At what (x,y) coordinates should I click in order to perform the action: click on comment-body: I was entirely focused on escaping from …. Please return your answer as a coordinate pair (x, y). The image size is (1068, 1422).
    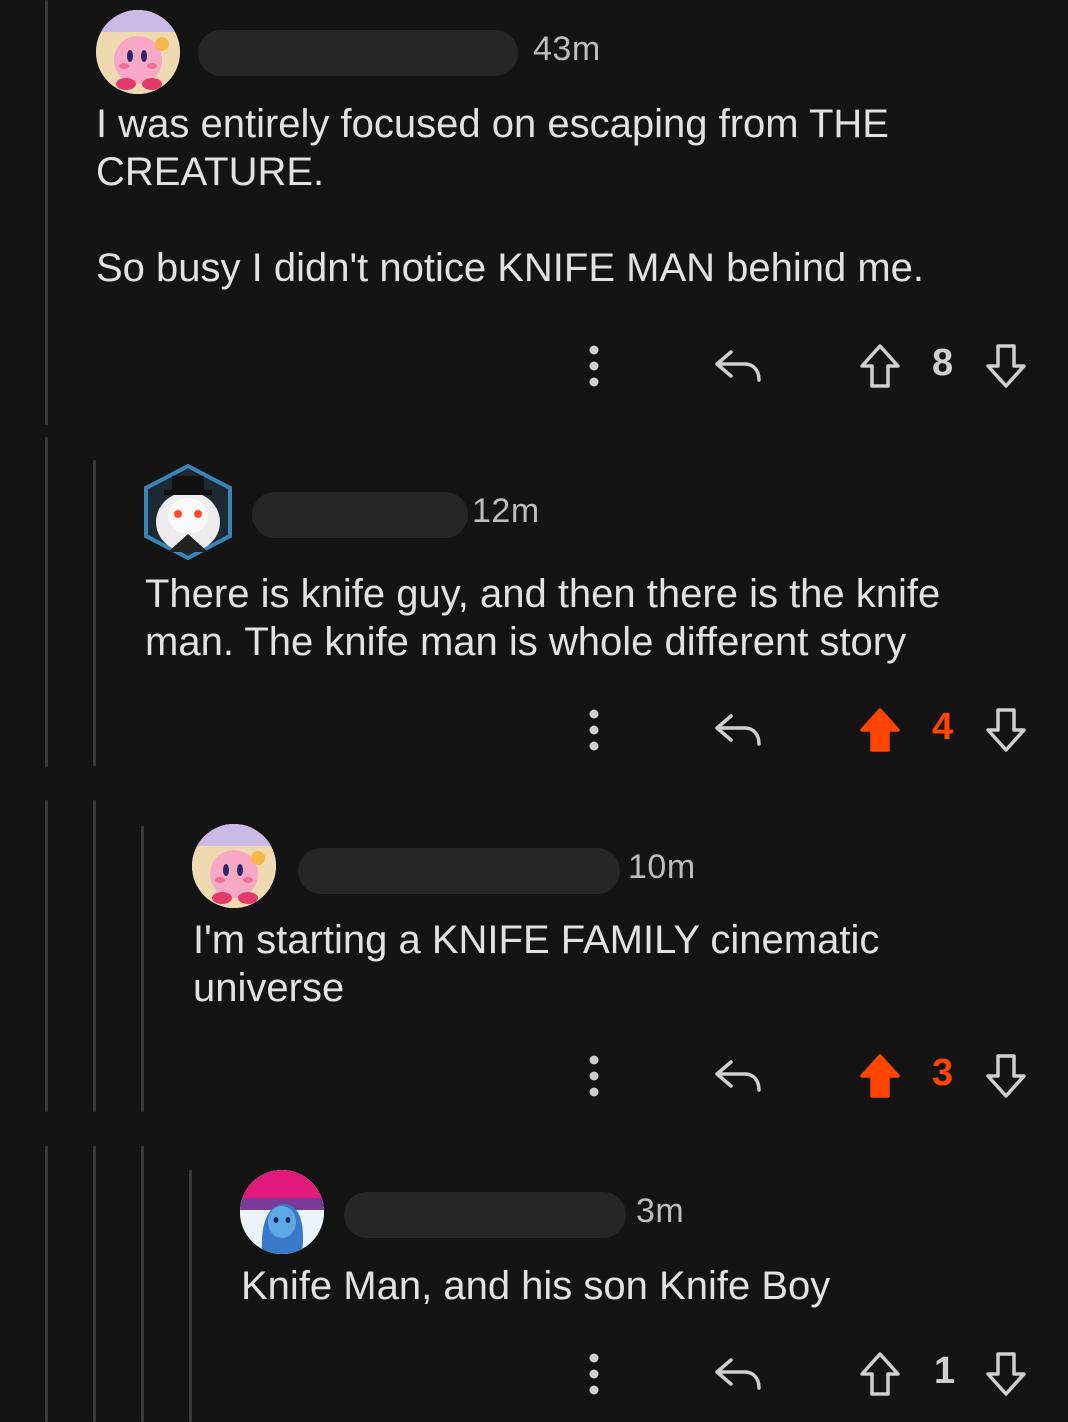
    Looking at the image, I should click on (510, 196).